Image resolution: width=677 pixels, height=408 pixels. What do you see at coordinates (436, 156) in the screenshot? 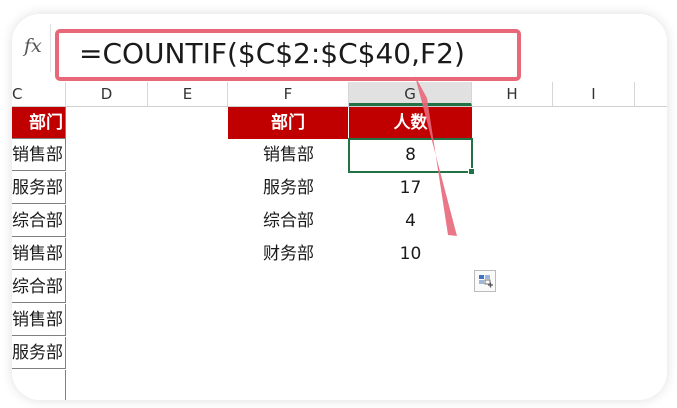
I see `callout-arrow` at bounding box center [436, 156].